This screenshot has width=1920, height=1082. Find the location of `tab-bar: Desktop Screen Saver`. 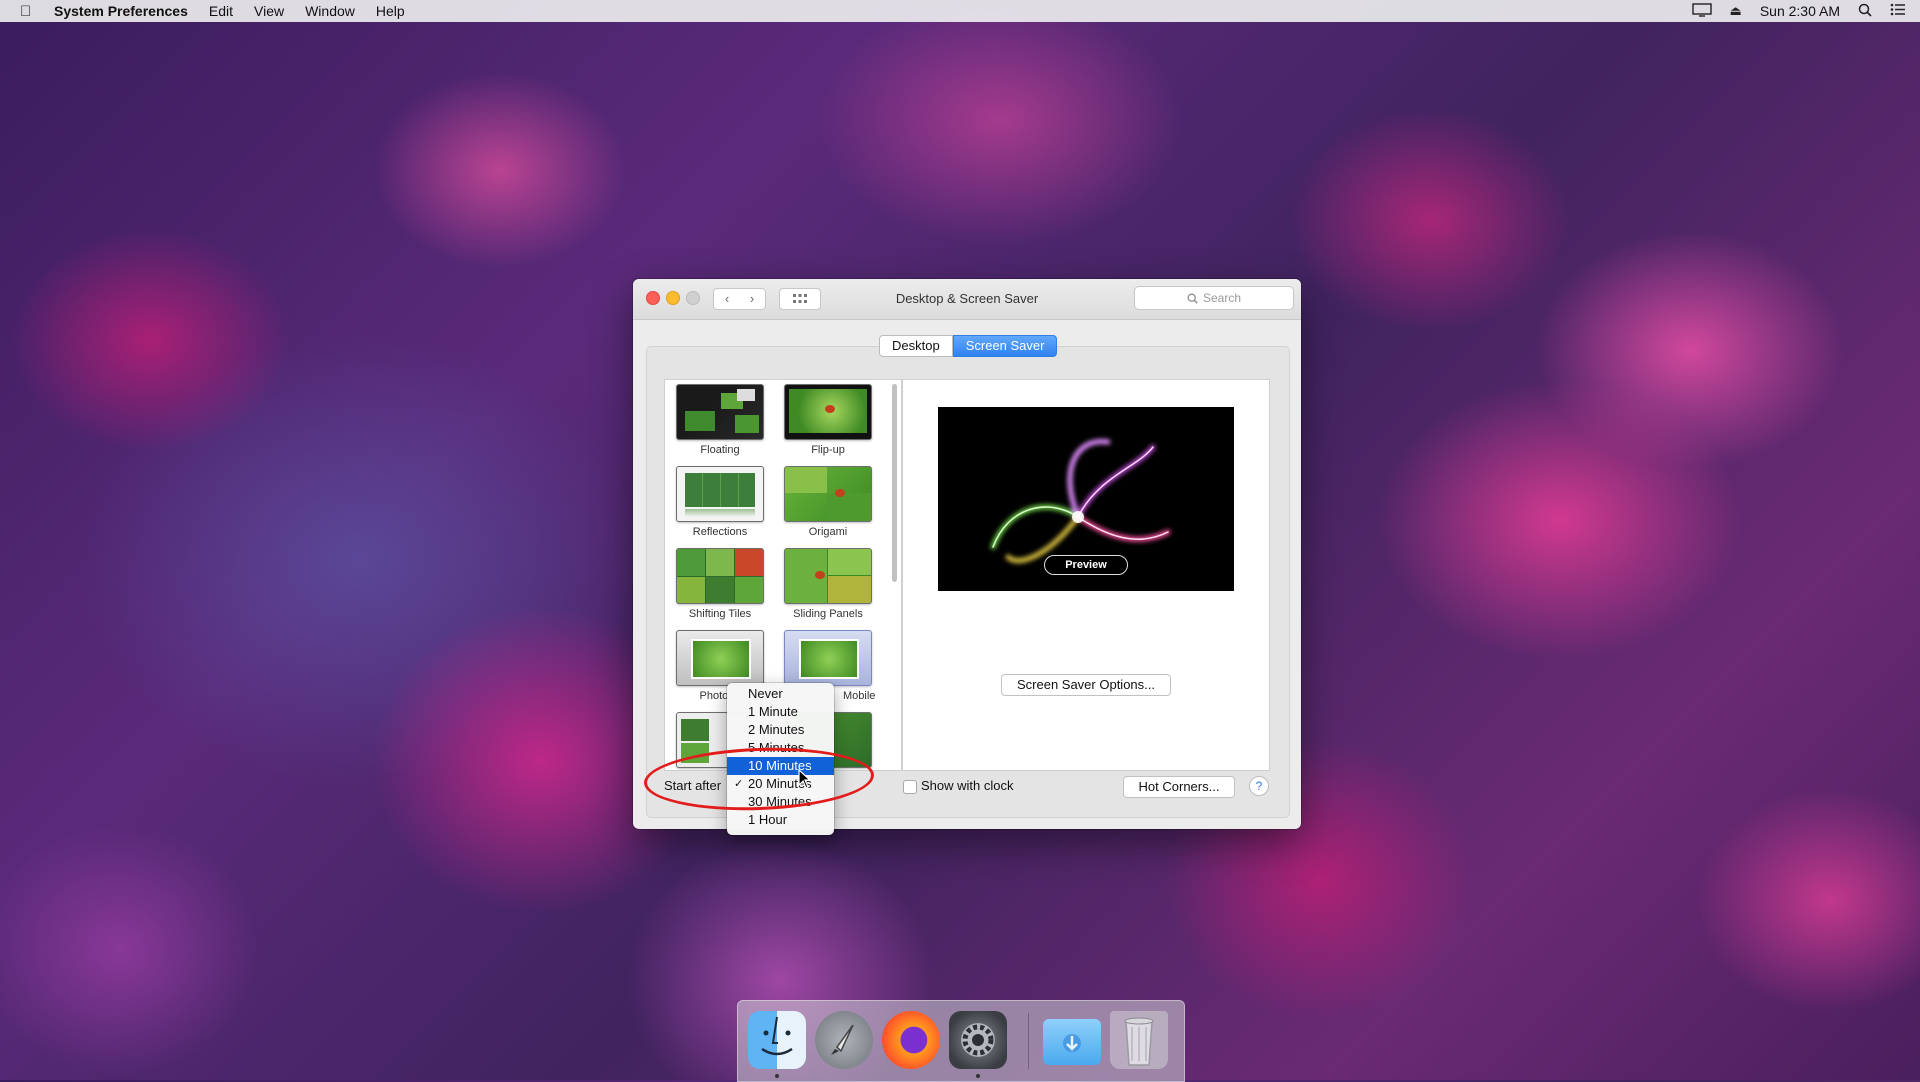

tab-bar: Desktop Screen Saver is located at coordinates (968, 346).